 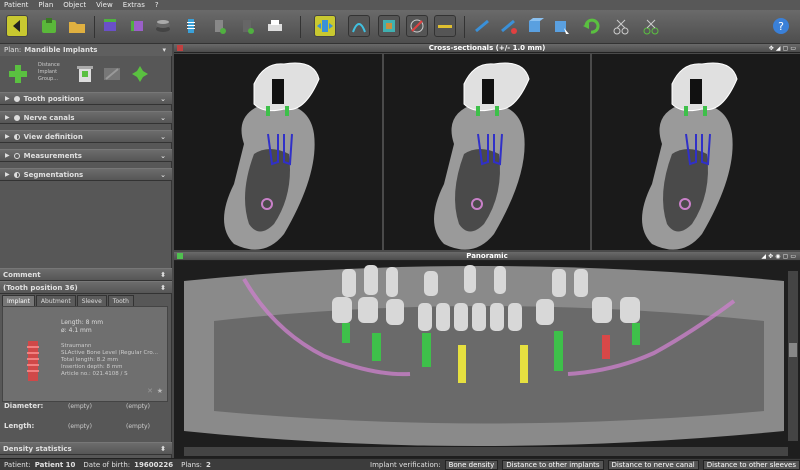 What do you see at coordinates (140, 74) in the screenshot?
I see `transform-icon` at bounding box center [140, 74].